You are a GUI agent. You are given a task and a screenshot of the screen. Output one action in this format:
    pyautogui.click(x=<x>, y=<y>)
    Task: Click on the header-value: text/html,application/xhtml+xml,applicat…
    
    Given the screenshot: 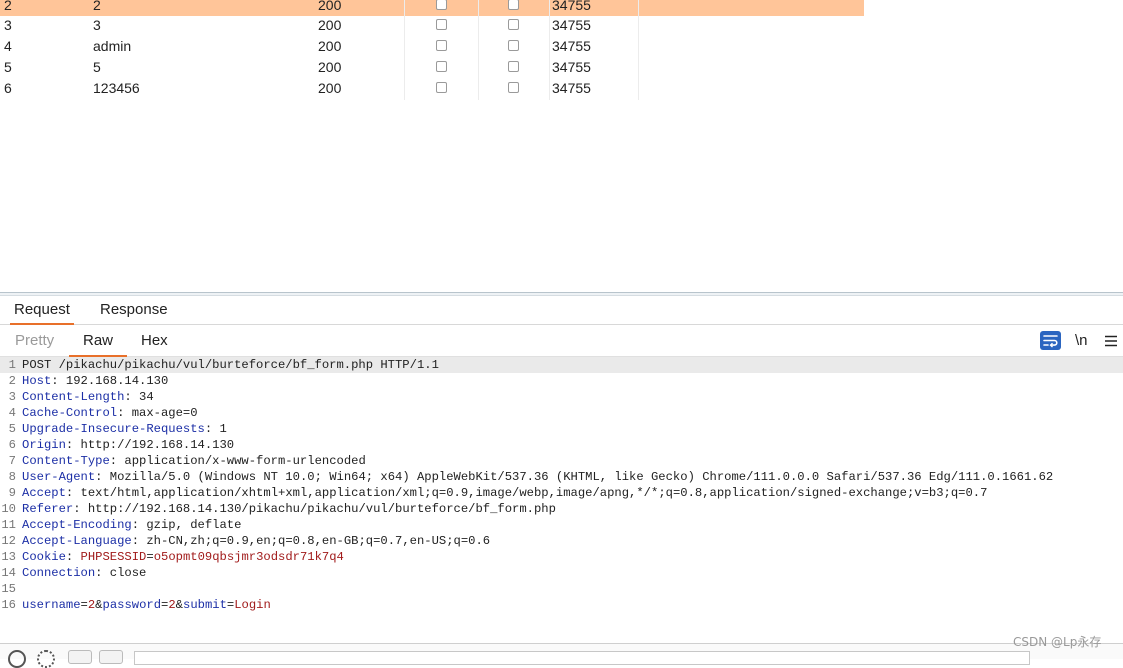 What is the action you would take?
    pyautogui.click(x=530, y=493)
    